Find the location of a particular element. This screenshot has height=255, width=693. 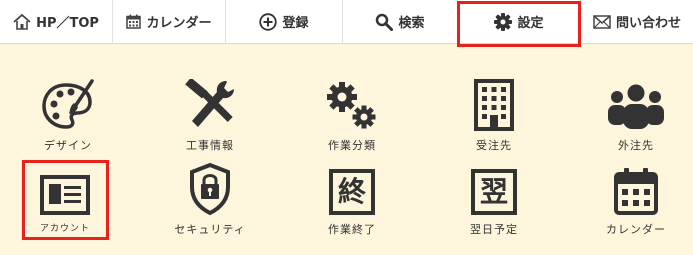

tile-work-end-label: 作業終了 is located at coordinates (352, 229).